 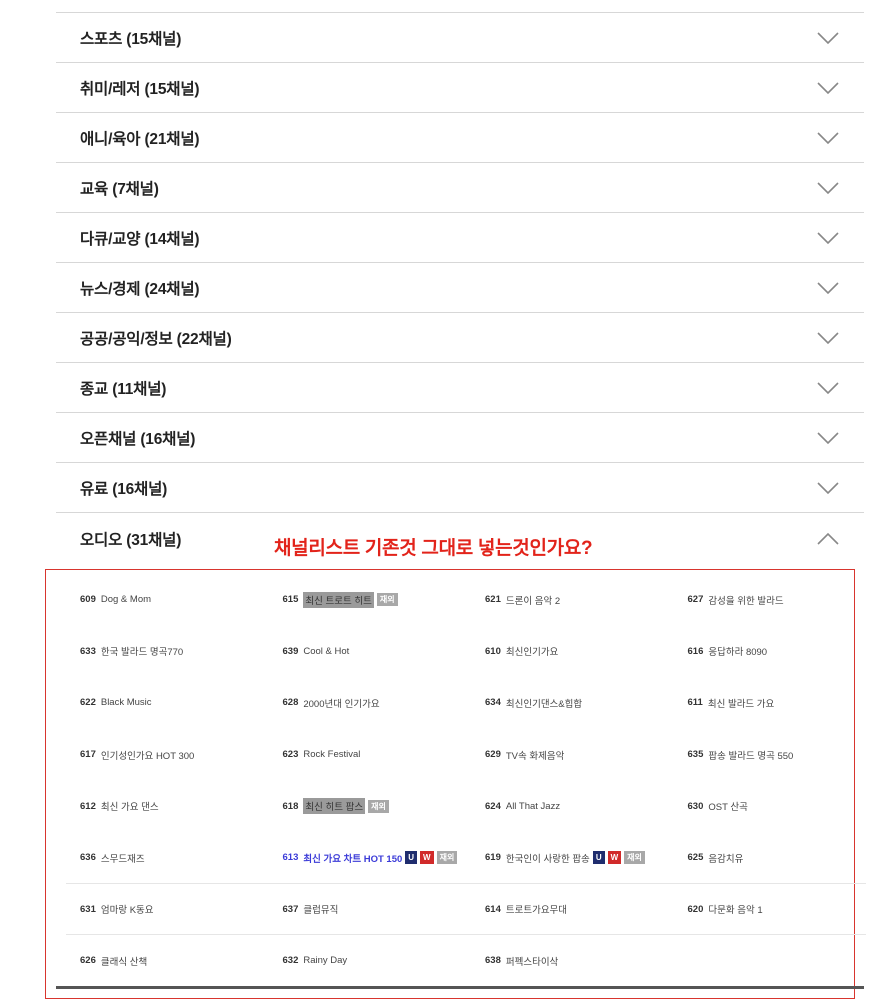 I want to click on channel-item: 611 최신 발라드 가요, so click(x=765, y=703).